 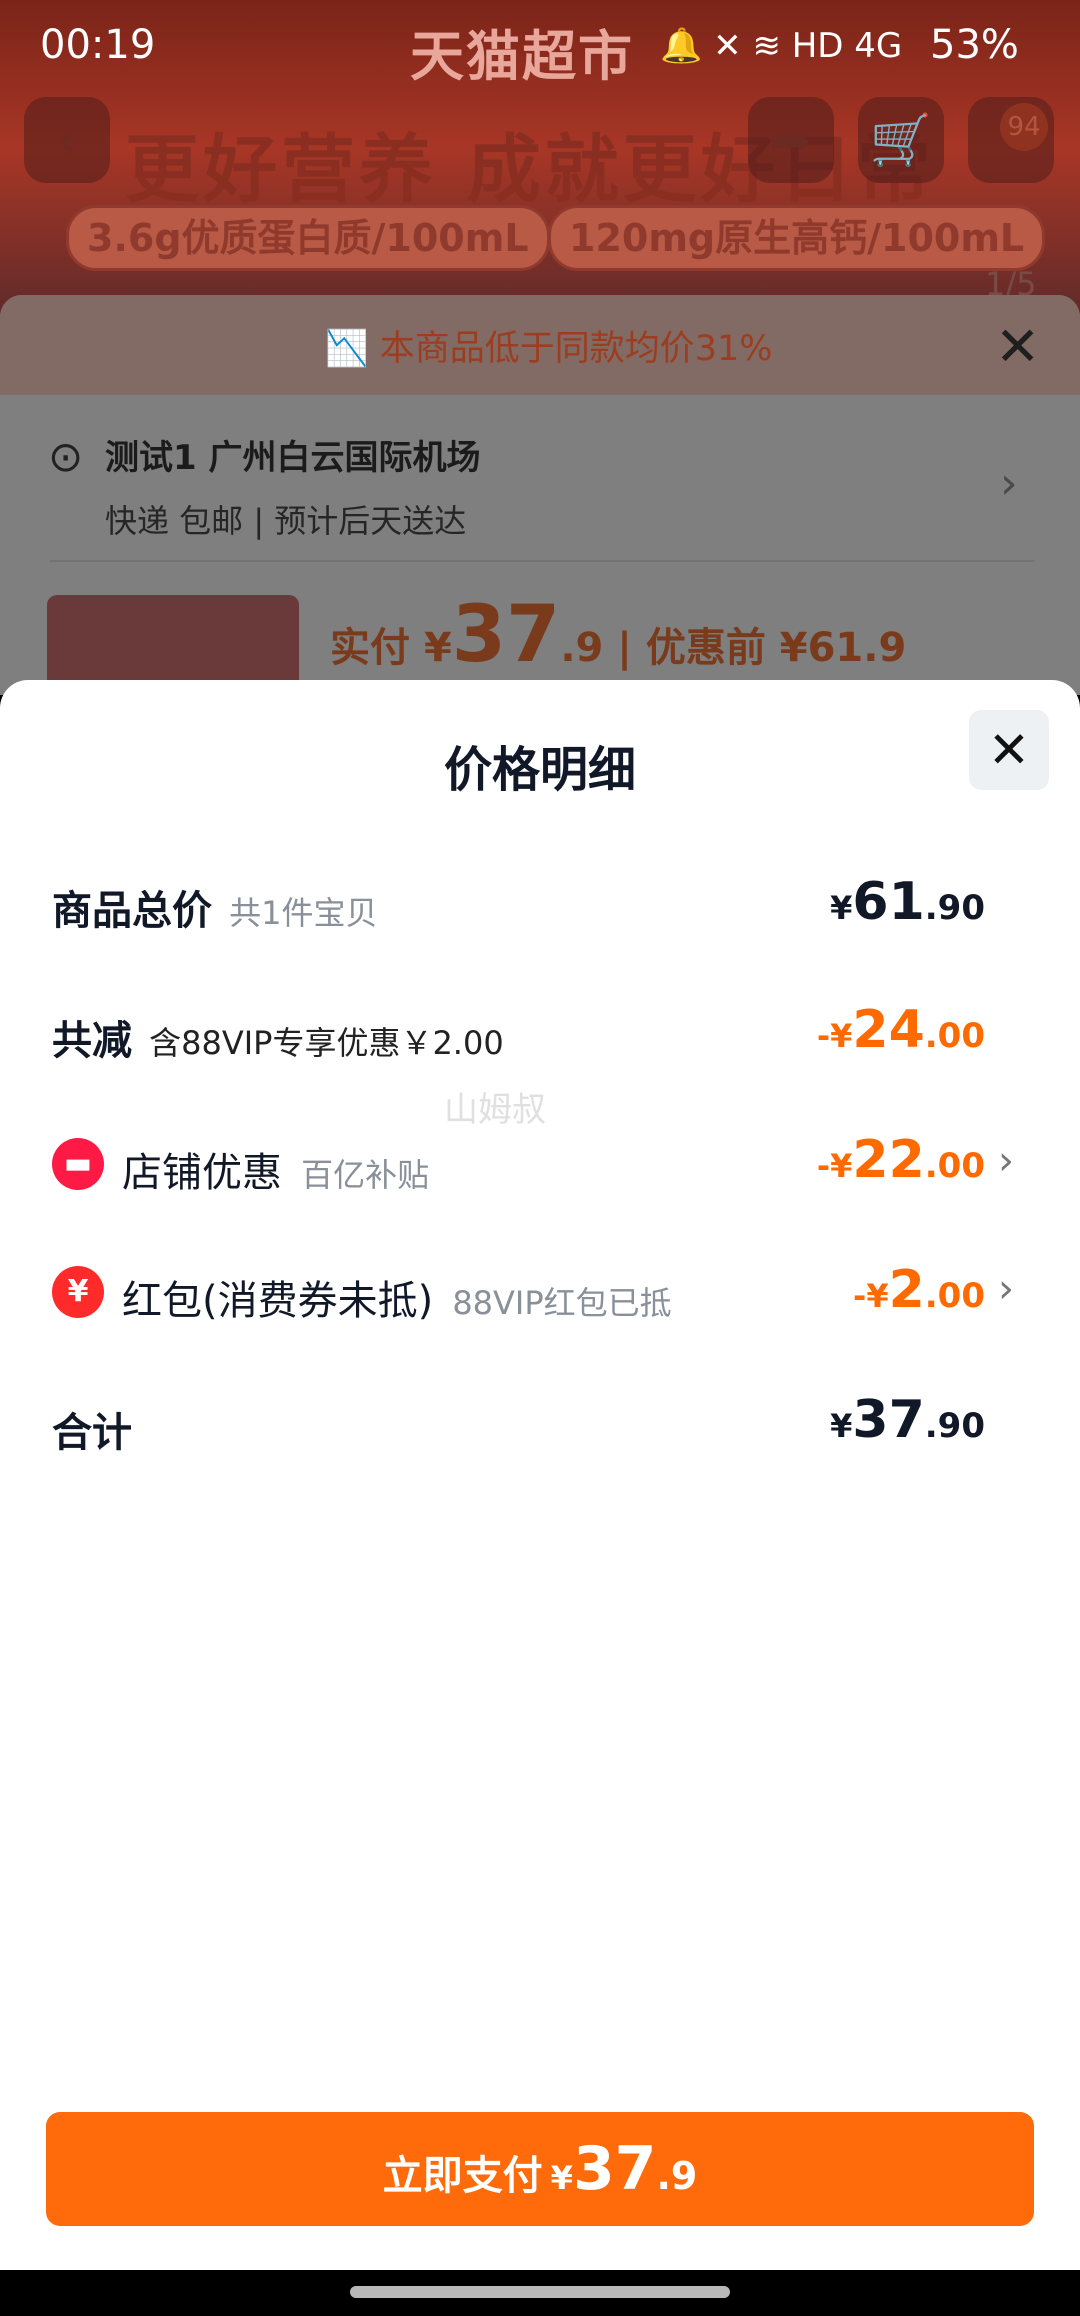 What do you see at coordinates (522, 56) in the screenshot?
I see `brand-title: 天猫超市` at bounding box center [522, 56].